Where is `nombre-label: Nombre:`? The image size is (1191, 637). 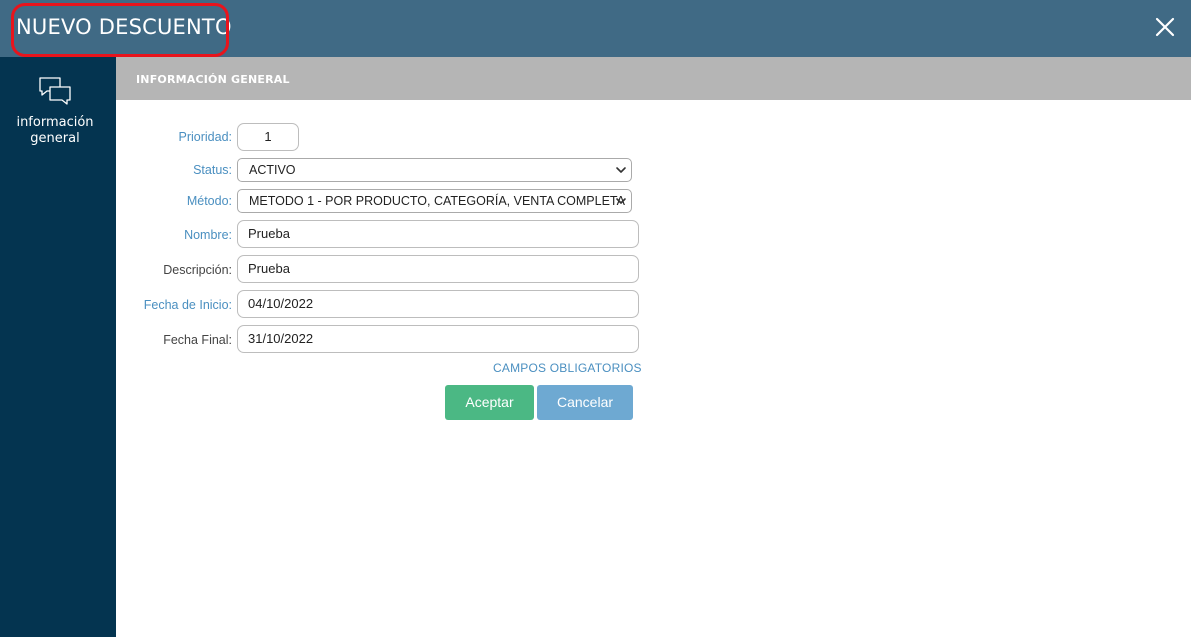 nombre-label: Nombre: is located at coordinates (208, 235).